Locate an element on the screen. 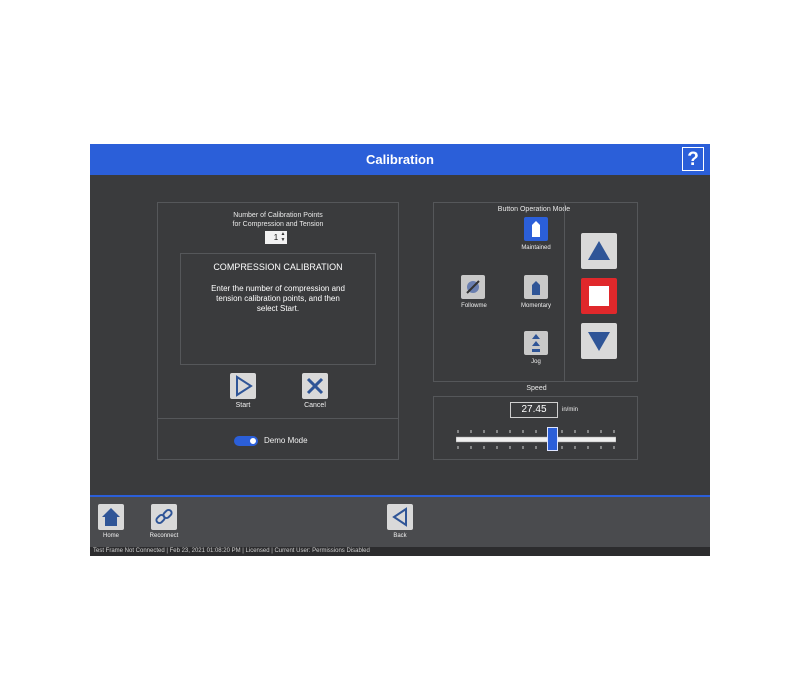  cancel-x-icon is located at coordinates (315, 386).